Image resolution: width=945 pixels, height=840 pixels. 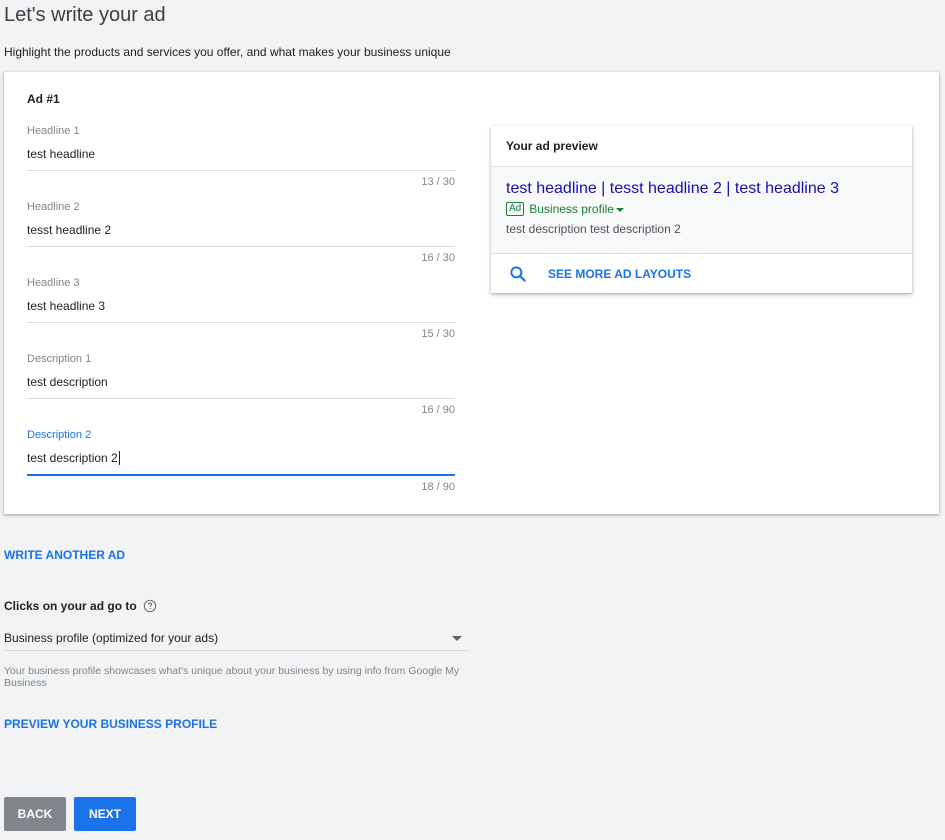 I want to click on ad-preview-url: Business profile, so click(x=571, y=209).